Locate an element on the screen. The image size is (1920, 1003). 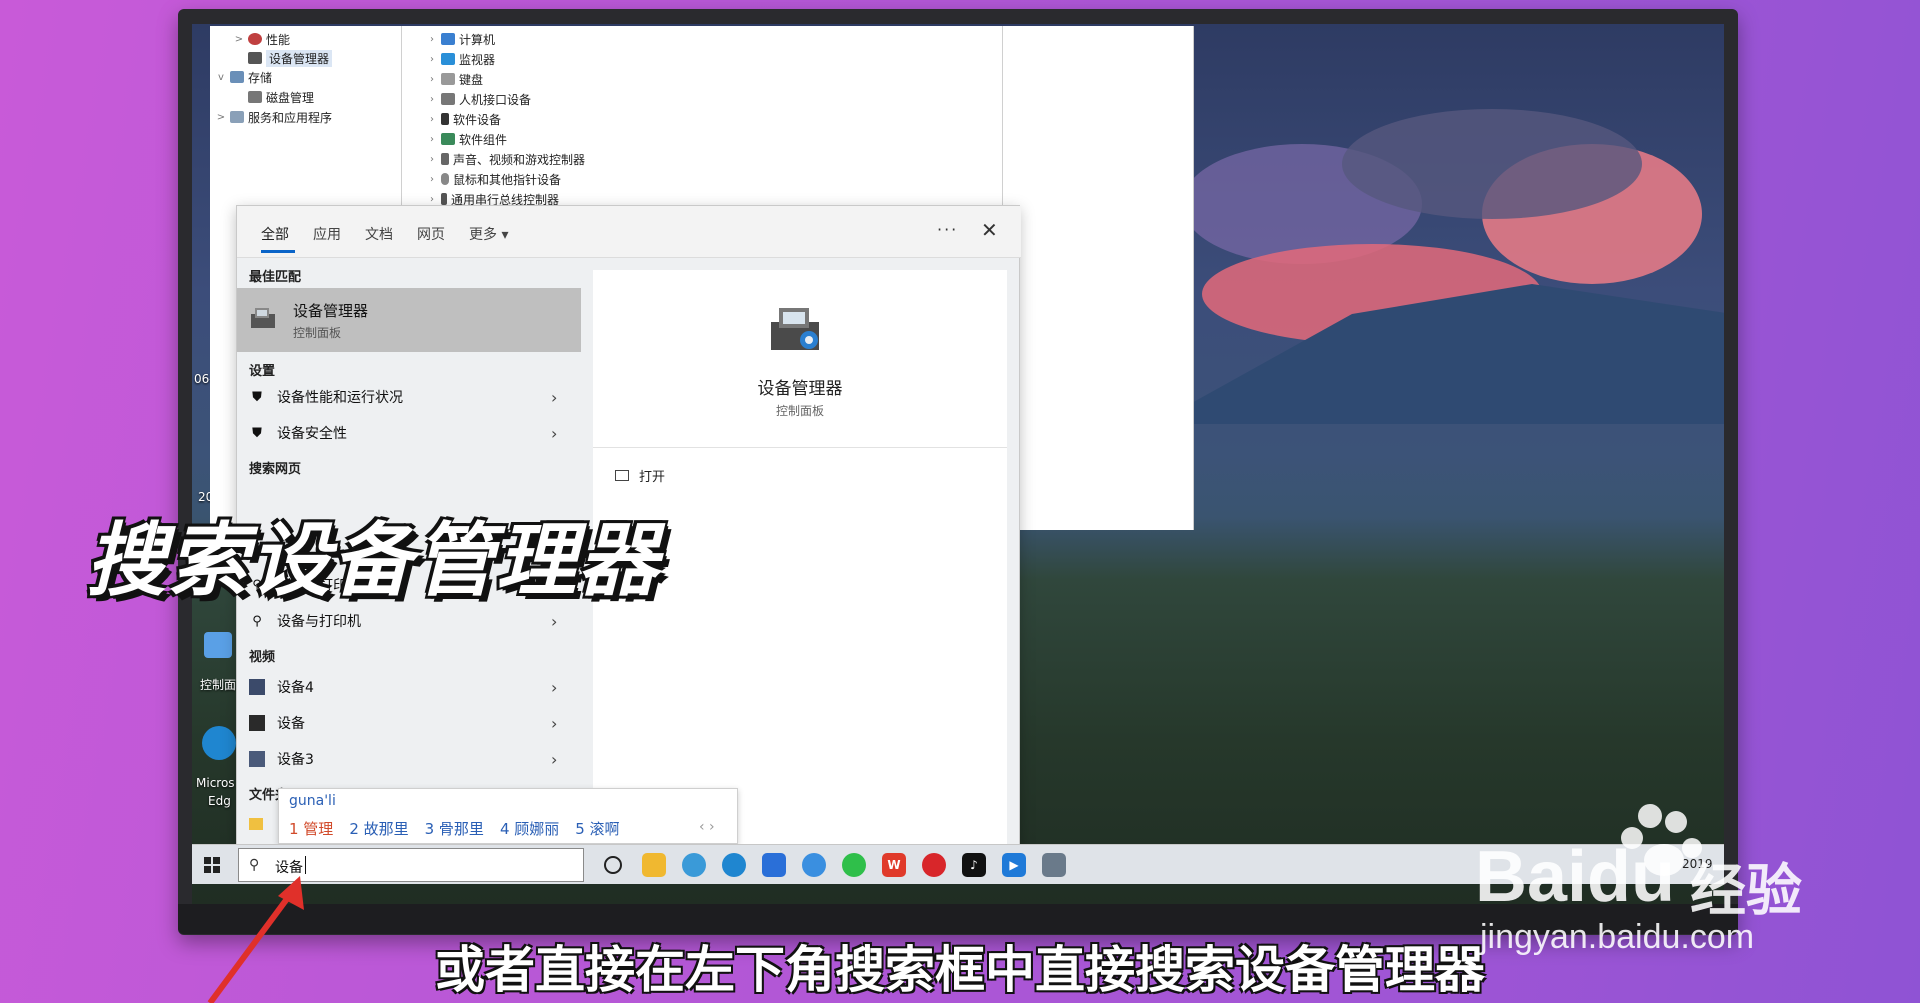
desktop-icon-label: 控制面 is located at coordinates (218, 685).